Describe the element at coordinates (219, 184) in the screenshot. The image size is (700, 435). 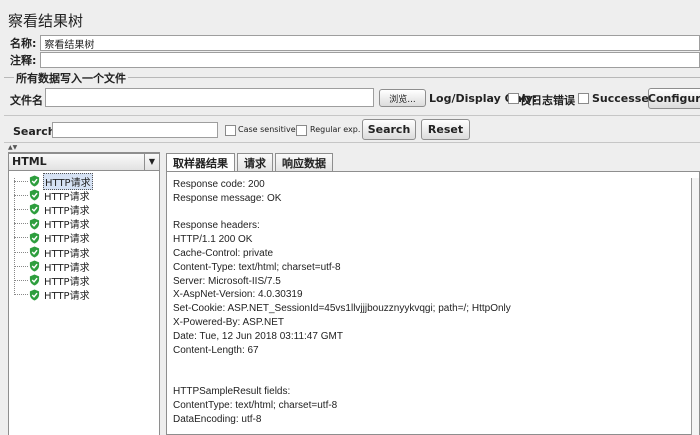
I see `response-line: Response code: 200` at that location.